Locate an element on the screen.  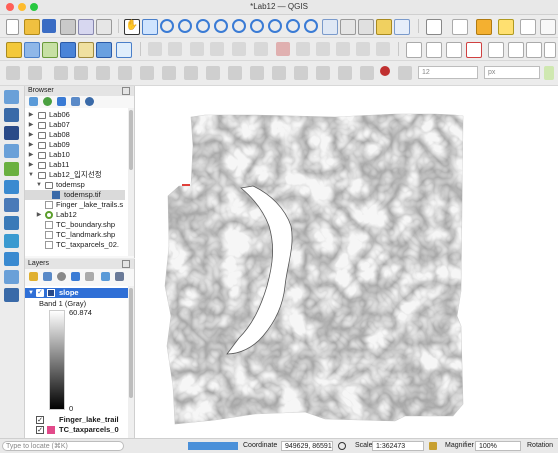
layer-item-tc-taxparcels: ✓ TC_taxparcels_0 is located at coordinates (75, 430).